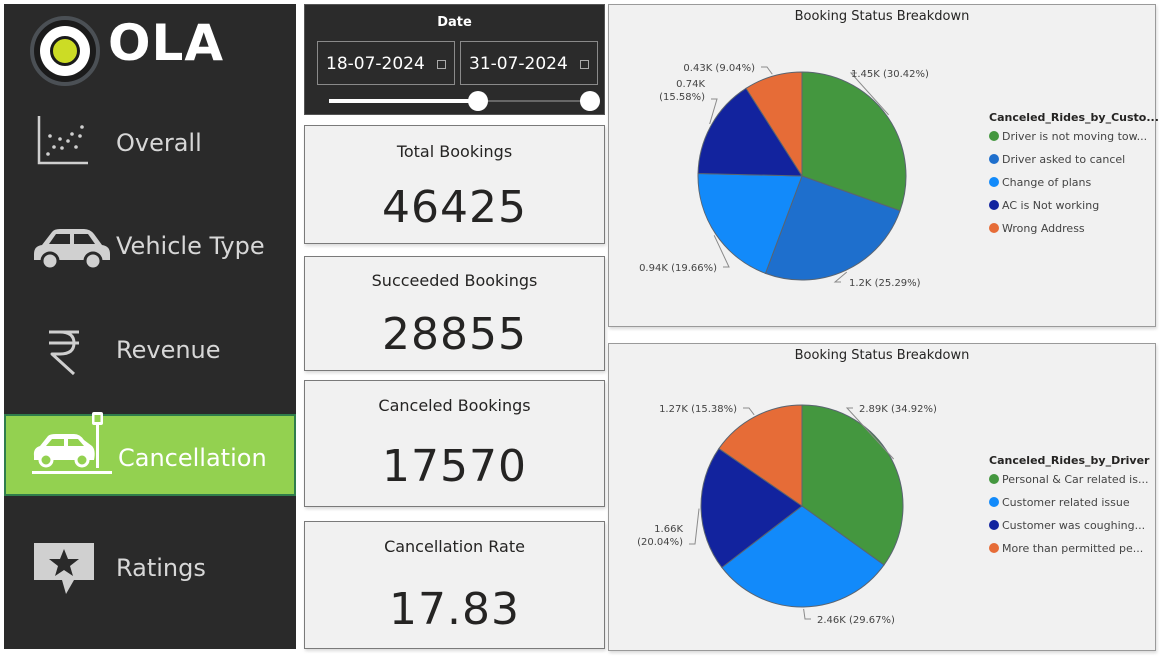  Describe the element at coordinates (698, 409) in the screenshot. I see `data-label: 1.27K (15.38%)` at that location.